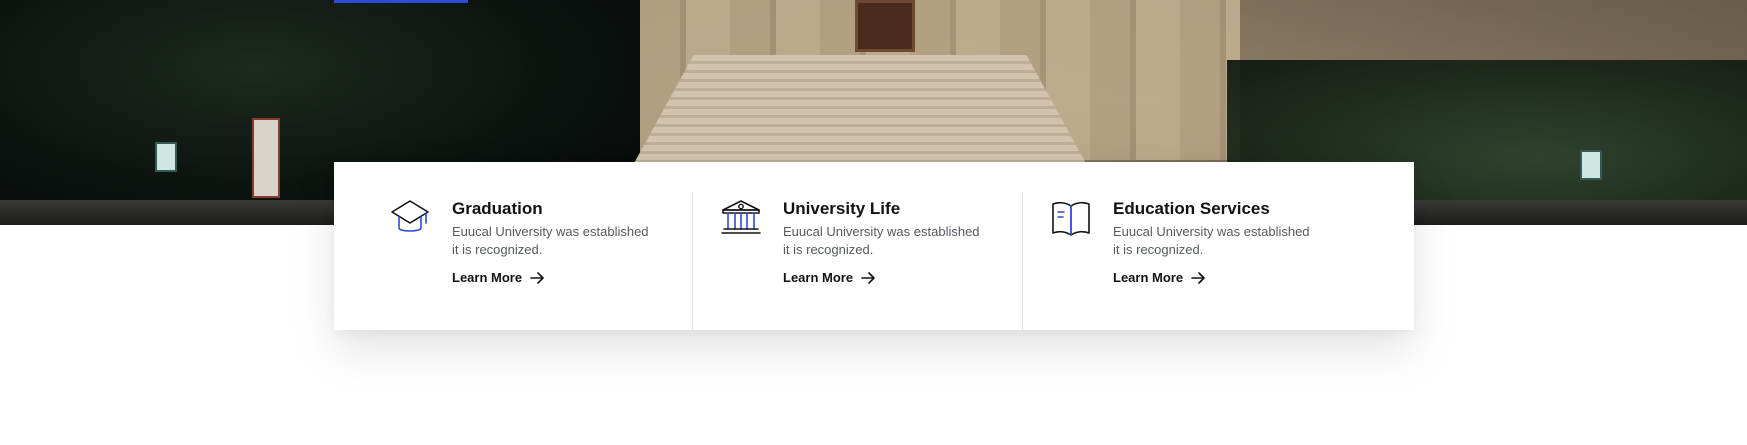 Image resolution: width=1747 pixels, height=445 pixels. I want to click on feature-title: Graduation, so click(497, 208).